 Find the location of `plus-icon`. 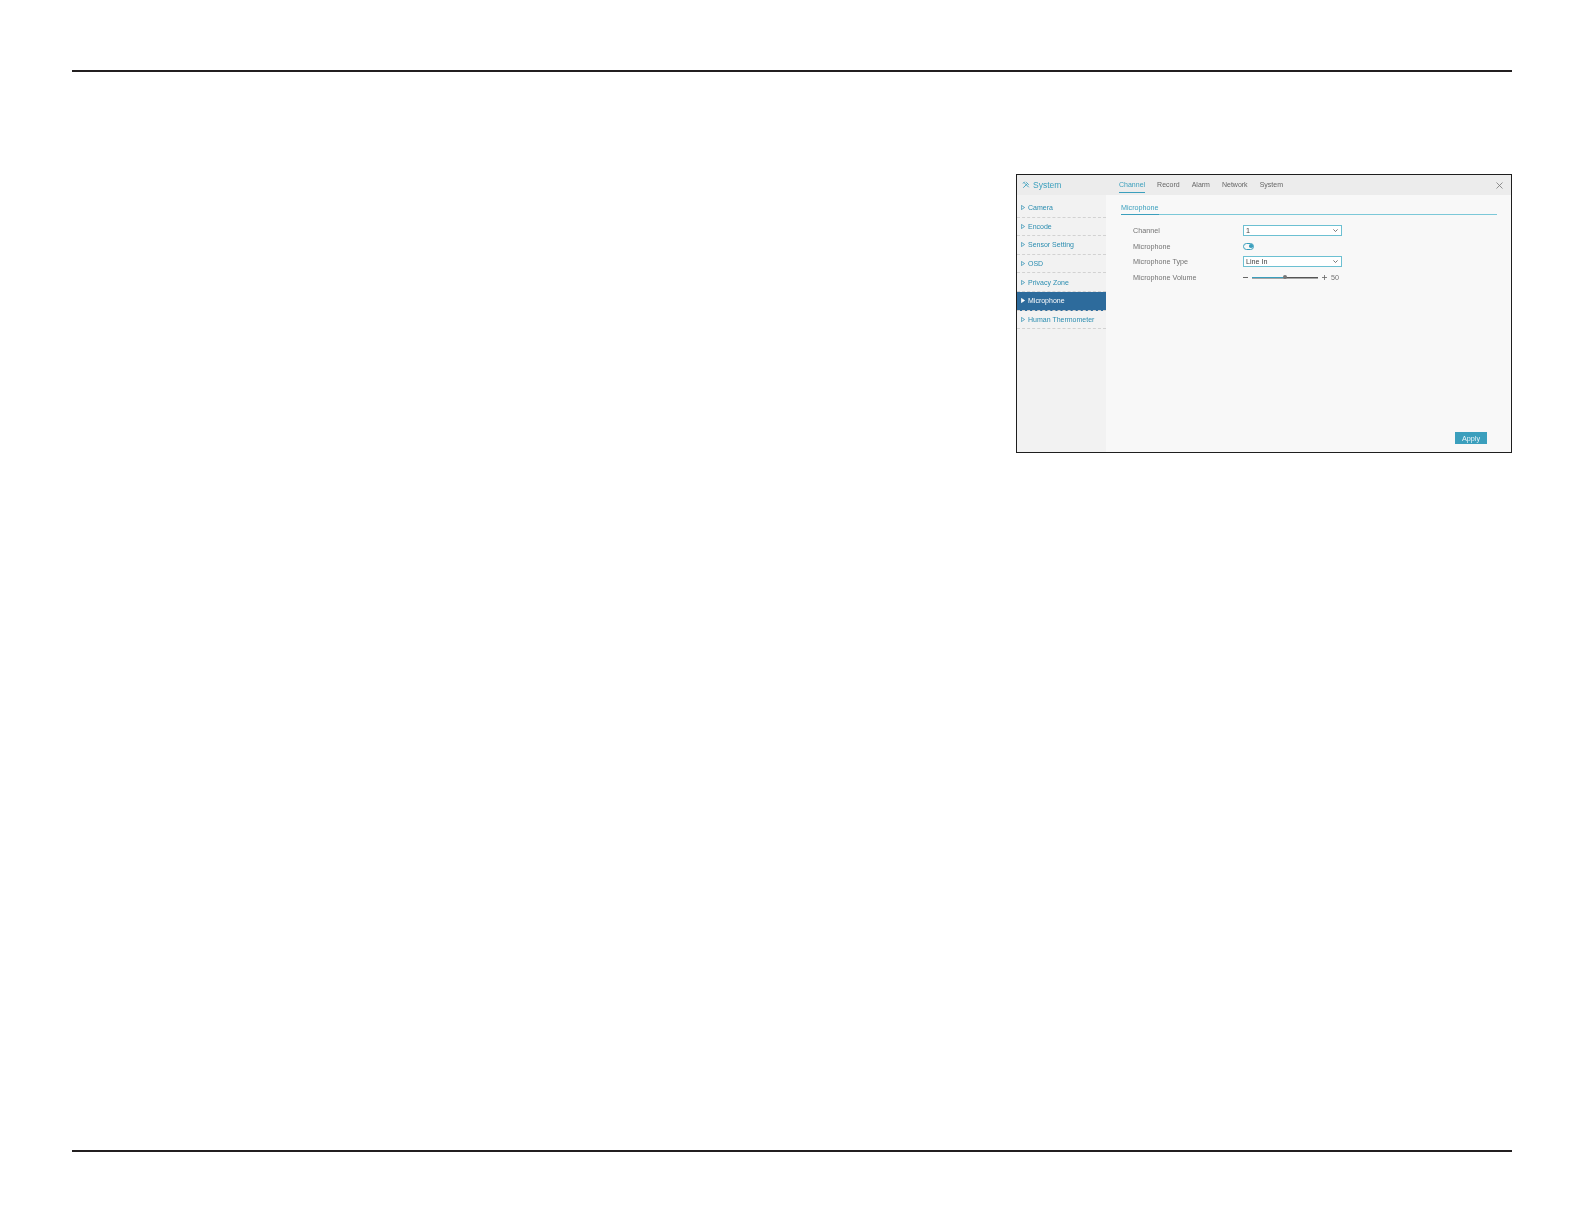

plus-icon is located at coordinates (1324, 277).